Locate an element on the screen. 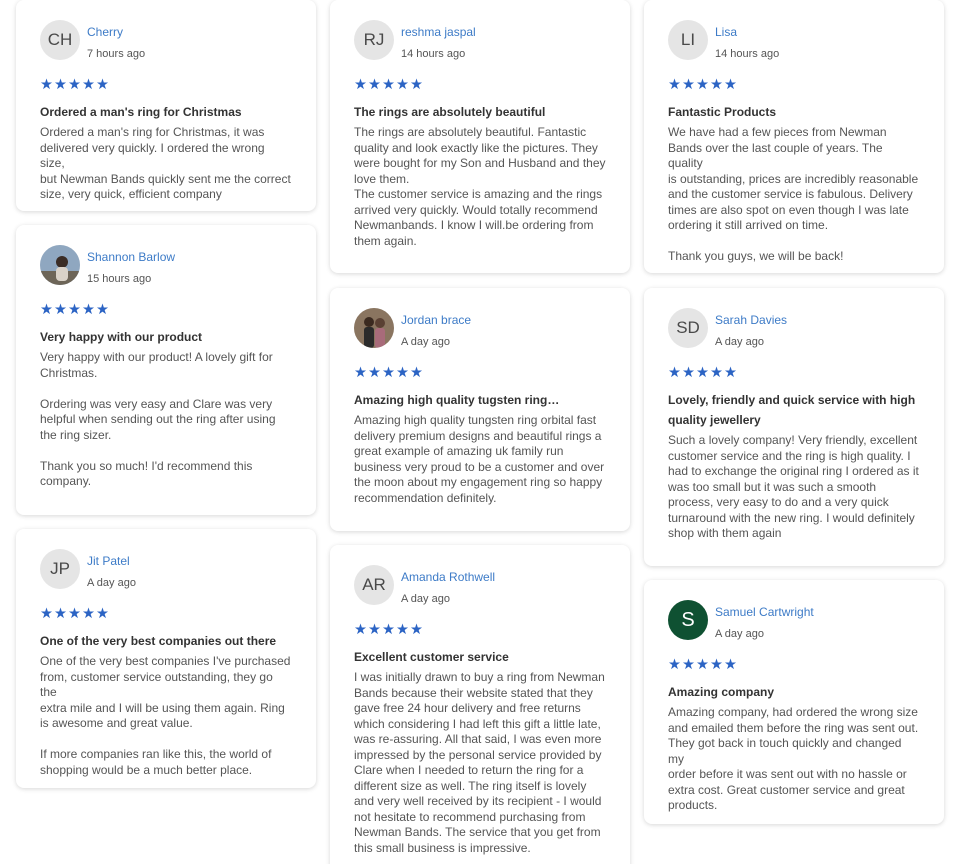 The height and width of the screenshot is (864, 957). review-title: The rings are absolutely beautiful is located at coordinates (450, 112).